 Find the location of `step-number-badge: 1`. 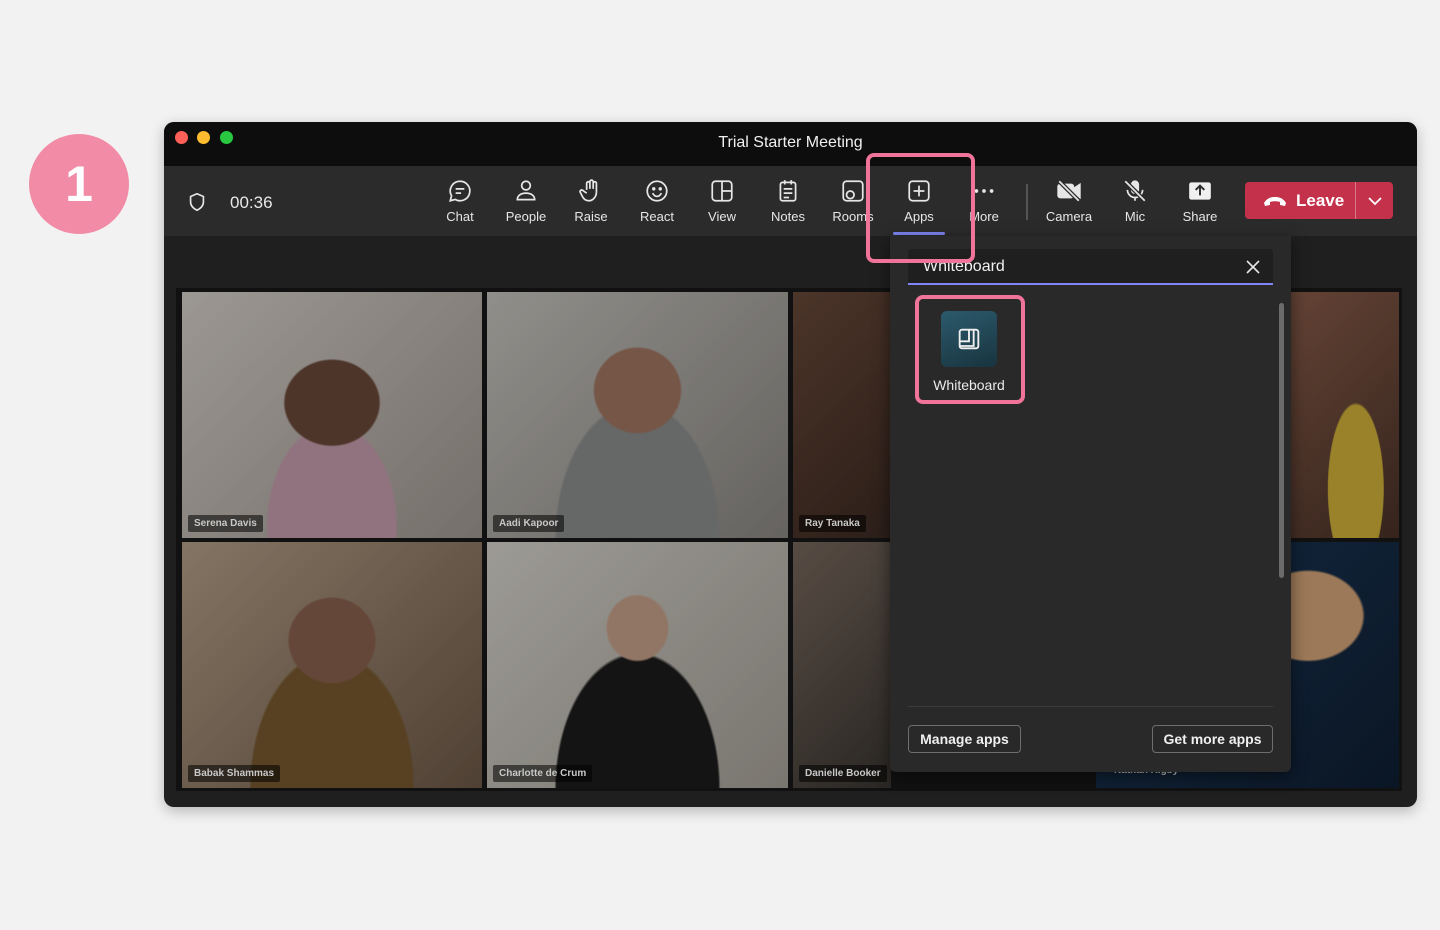

step-number-badge: 1 is located at coordinates (79, 184).